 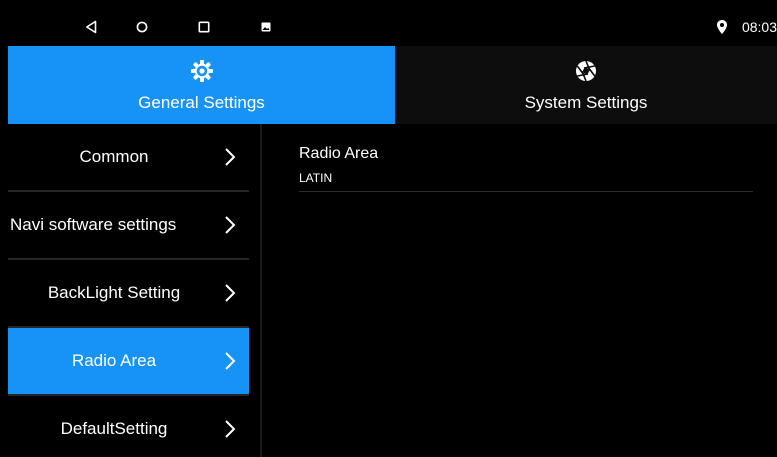 I want to click on tab-label: General Settings, so click(x=201, y=102).